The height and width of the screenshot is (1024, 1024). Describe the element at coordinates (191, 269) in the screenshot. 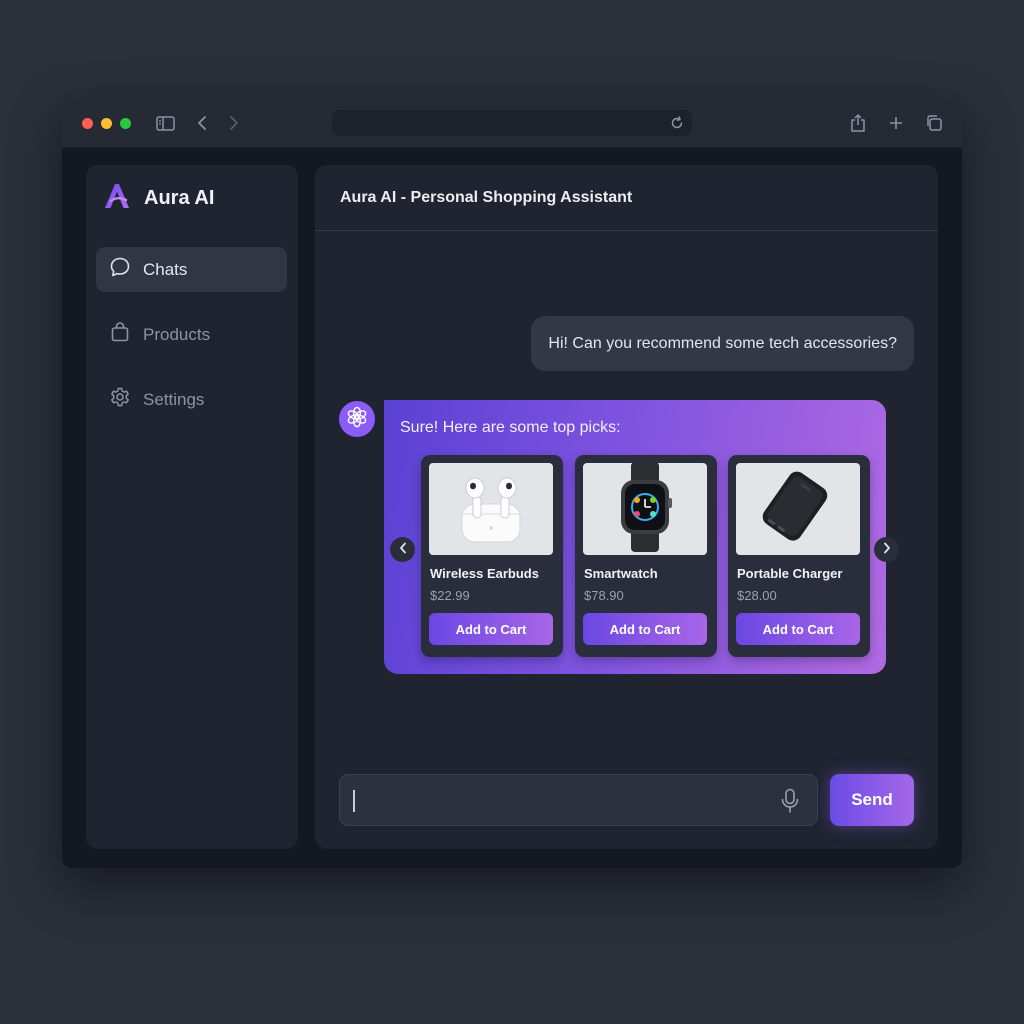

I see `sidebar-item-chats: Chats` at that location.